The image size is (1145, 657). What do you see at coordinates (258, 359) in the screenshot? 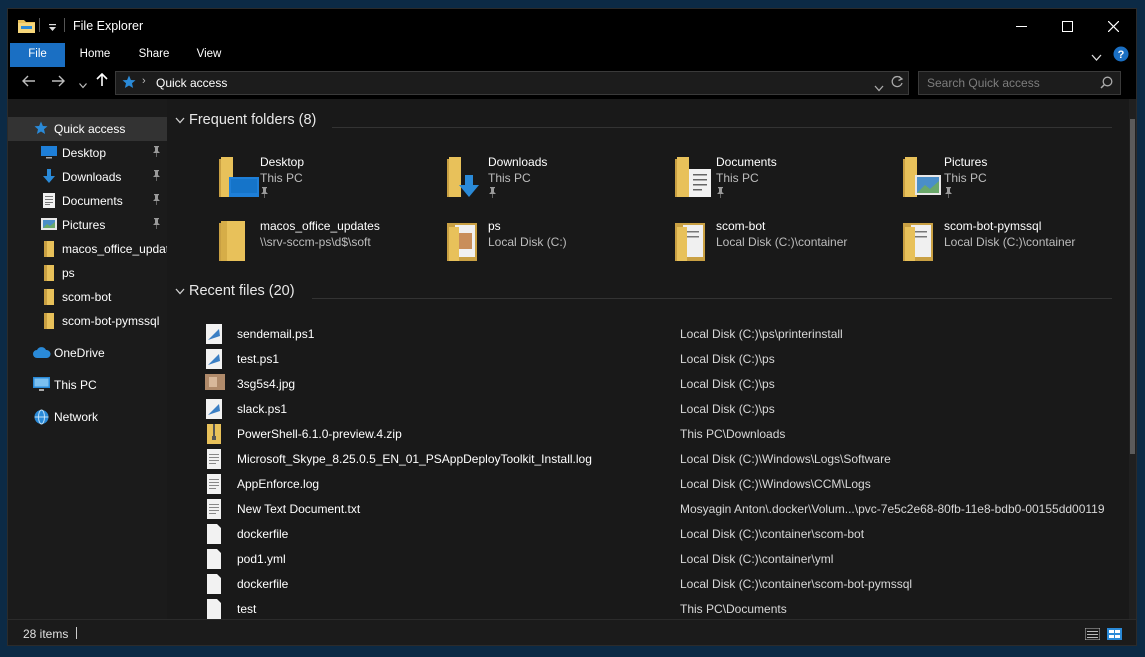
I see `file-name: test.ps1` at bounding box center [258, 359].